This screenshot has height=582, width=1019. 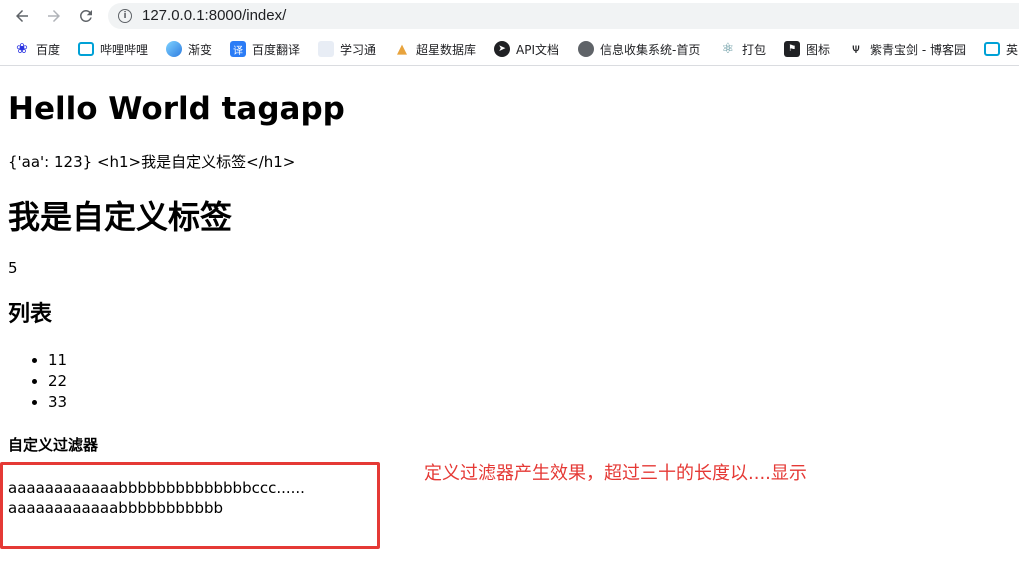 I want to click on list-item: 11, so click(x=57, y=360).